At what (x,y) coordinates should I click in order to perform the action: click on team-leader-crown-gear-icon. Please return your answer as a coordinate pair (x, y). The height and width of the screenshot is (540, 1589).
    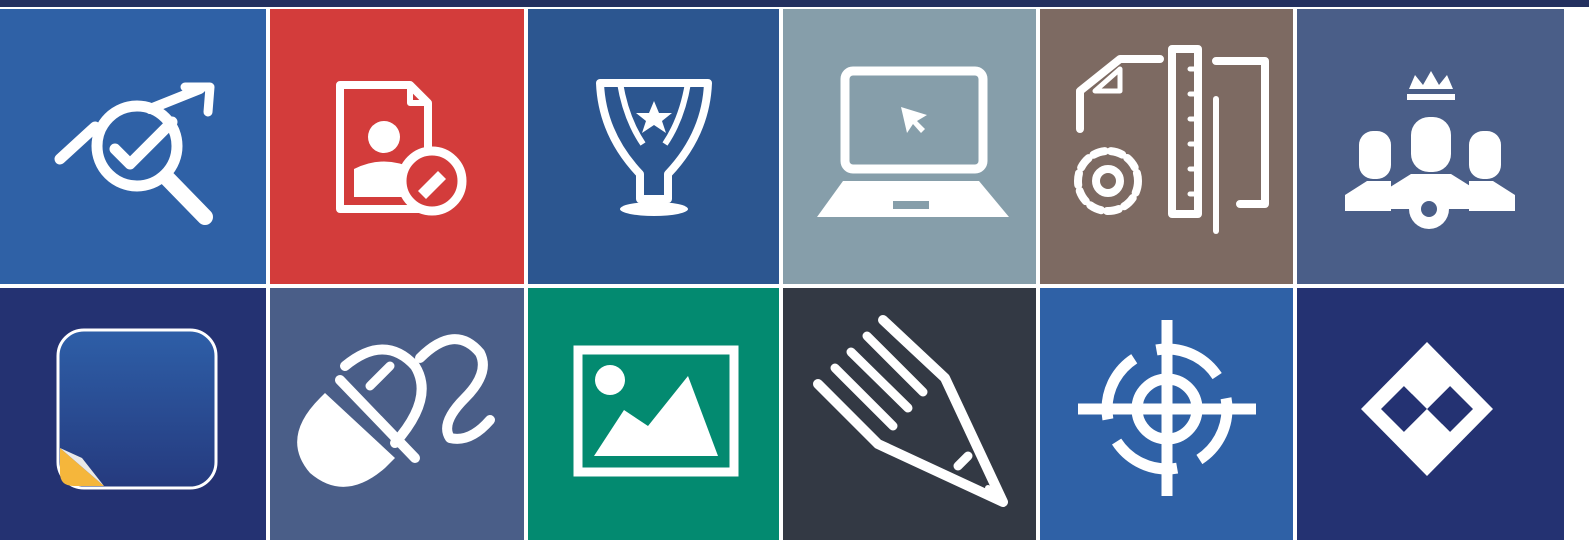
    Looking at the image, I should click on (1430, 150).